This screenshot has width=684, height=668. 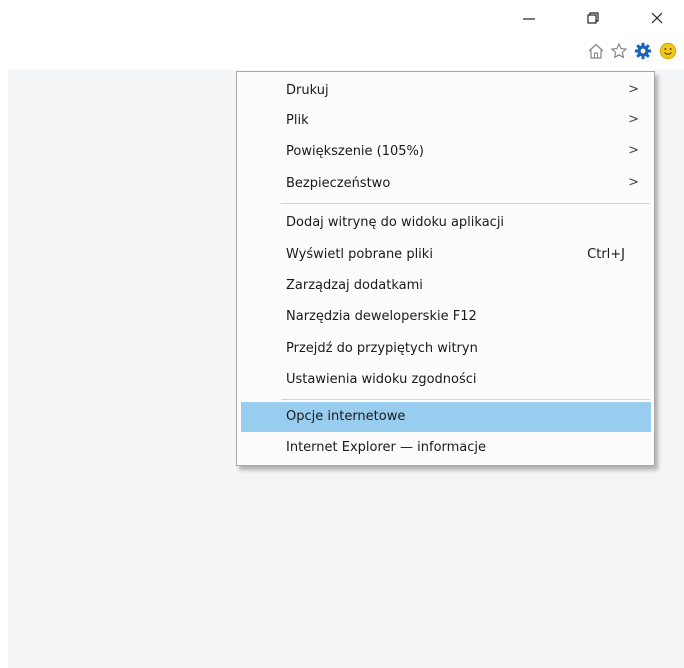 I want to click on tools-button, so click(x=643, y=53).